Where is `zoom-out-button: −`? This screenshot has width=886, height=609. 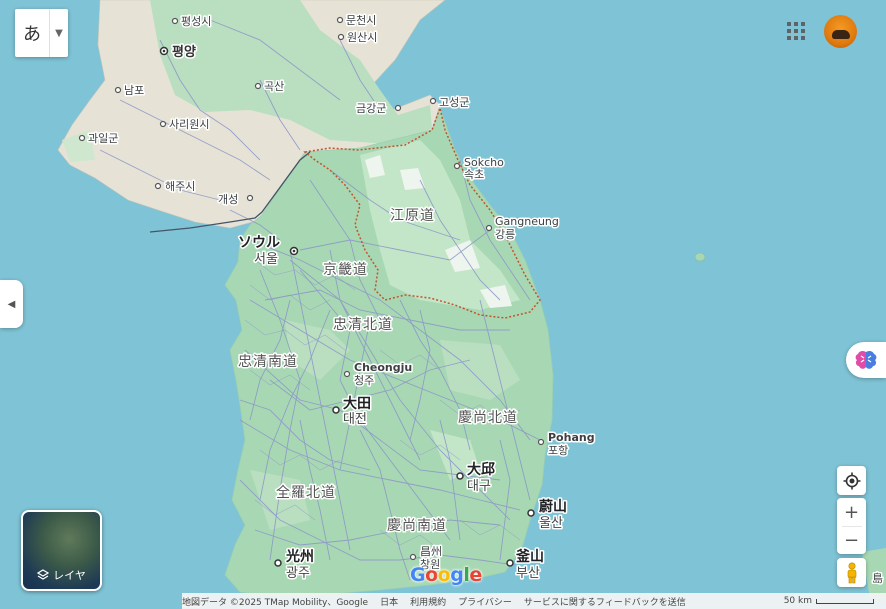
zoom-out-button: − is located at coordinates (851, 540).